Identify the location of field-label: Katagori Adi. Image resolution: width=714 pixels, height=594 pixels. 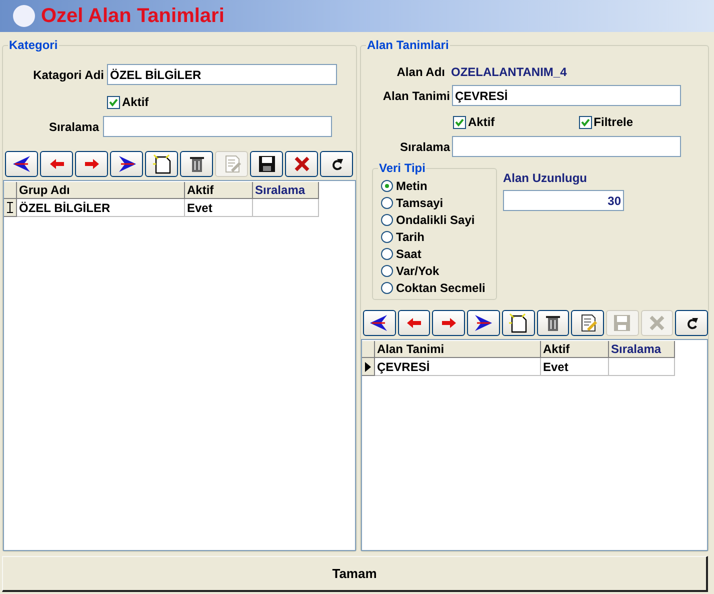
(68, 75).